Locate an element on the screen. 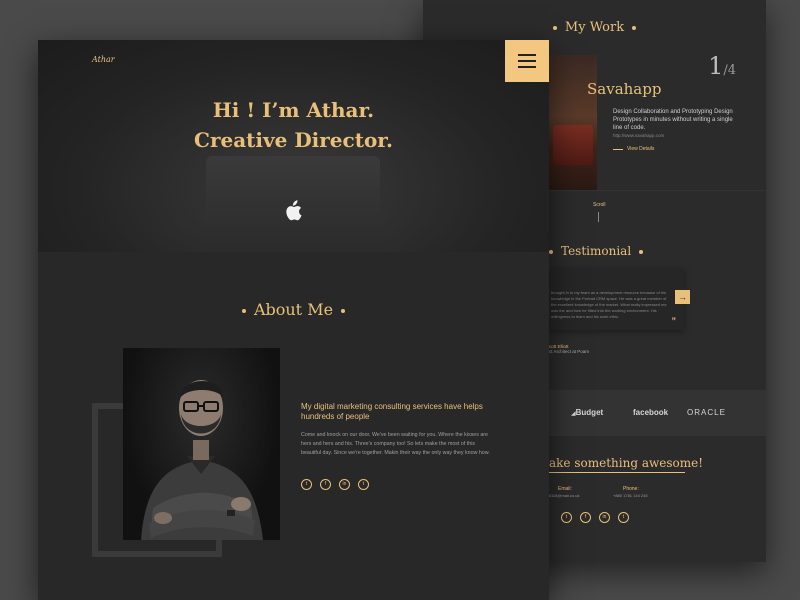 This screenshot has height=600, width=800. apple-logo-icon is located at coordinates (294, 210).